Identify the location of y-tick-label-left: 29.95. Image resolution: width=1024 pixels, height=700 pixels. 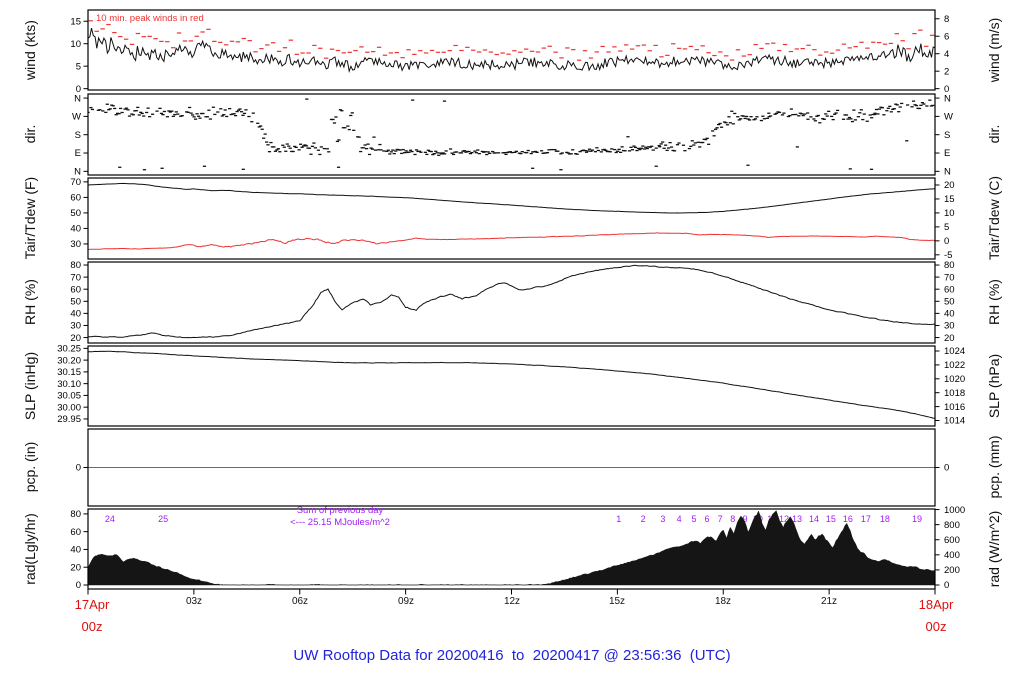
(69, 419).